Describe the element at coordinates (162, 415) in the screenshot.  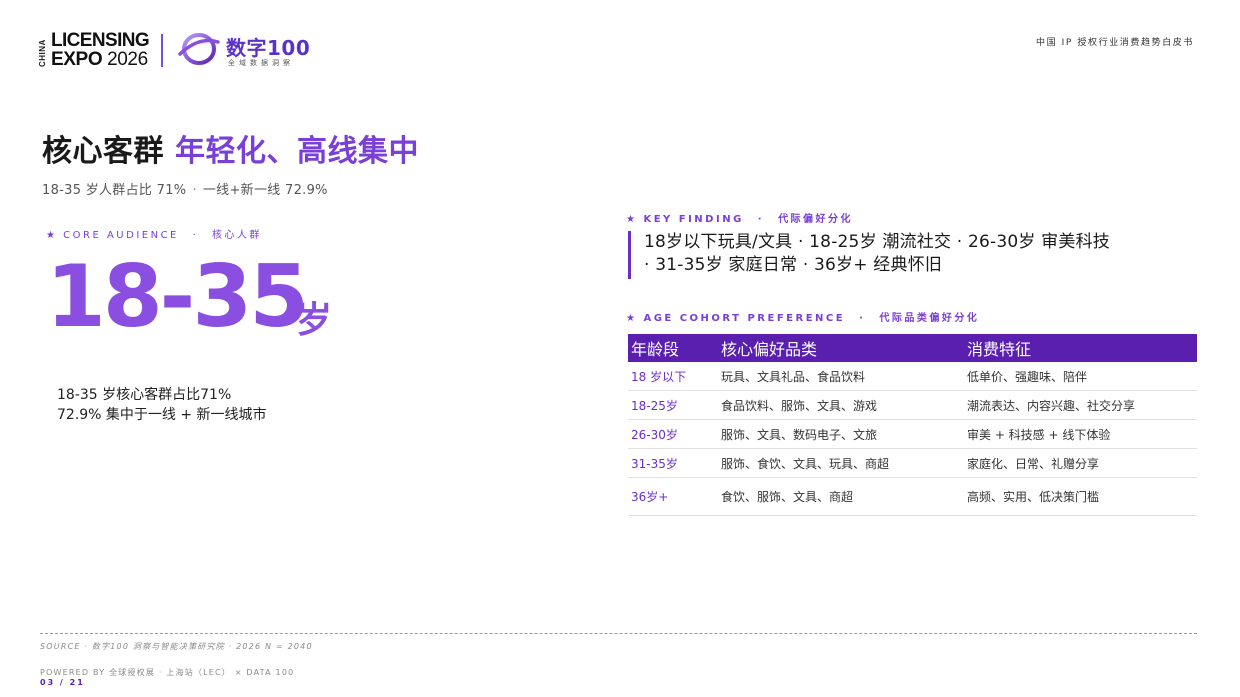
I see `core-desc-line2: 72.9% 集中于一线 + 新一线城市` at that location.